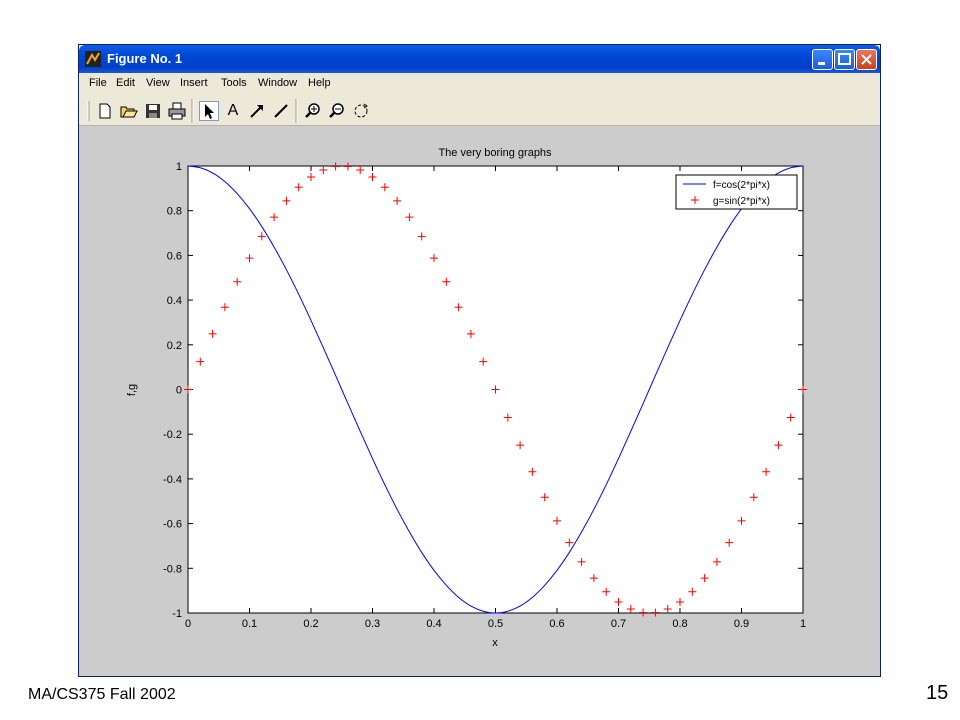 The height and width of the screenshot is (720, 960). I want to click on minimize-button, so click(822, 59).